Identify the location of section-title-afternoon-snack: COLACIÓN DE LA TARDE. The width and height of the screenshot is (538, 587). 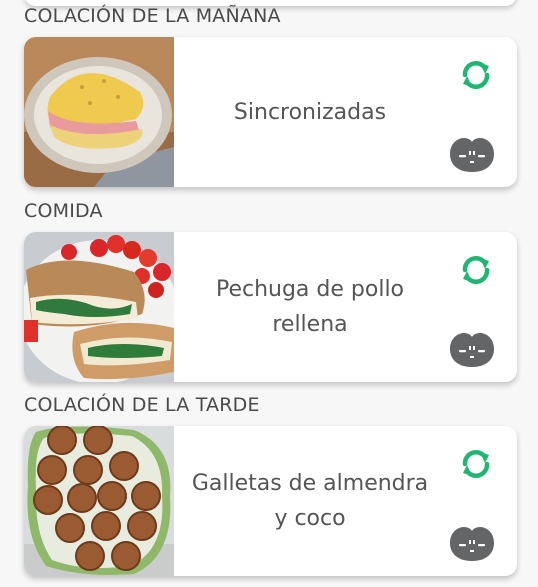
(142, 405).